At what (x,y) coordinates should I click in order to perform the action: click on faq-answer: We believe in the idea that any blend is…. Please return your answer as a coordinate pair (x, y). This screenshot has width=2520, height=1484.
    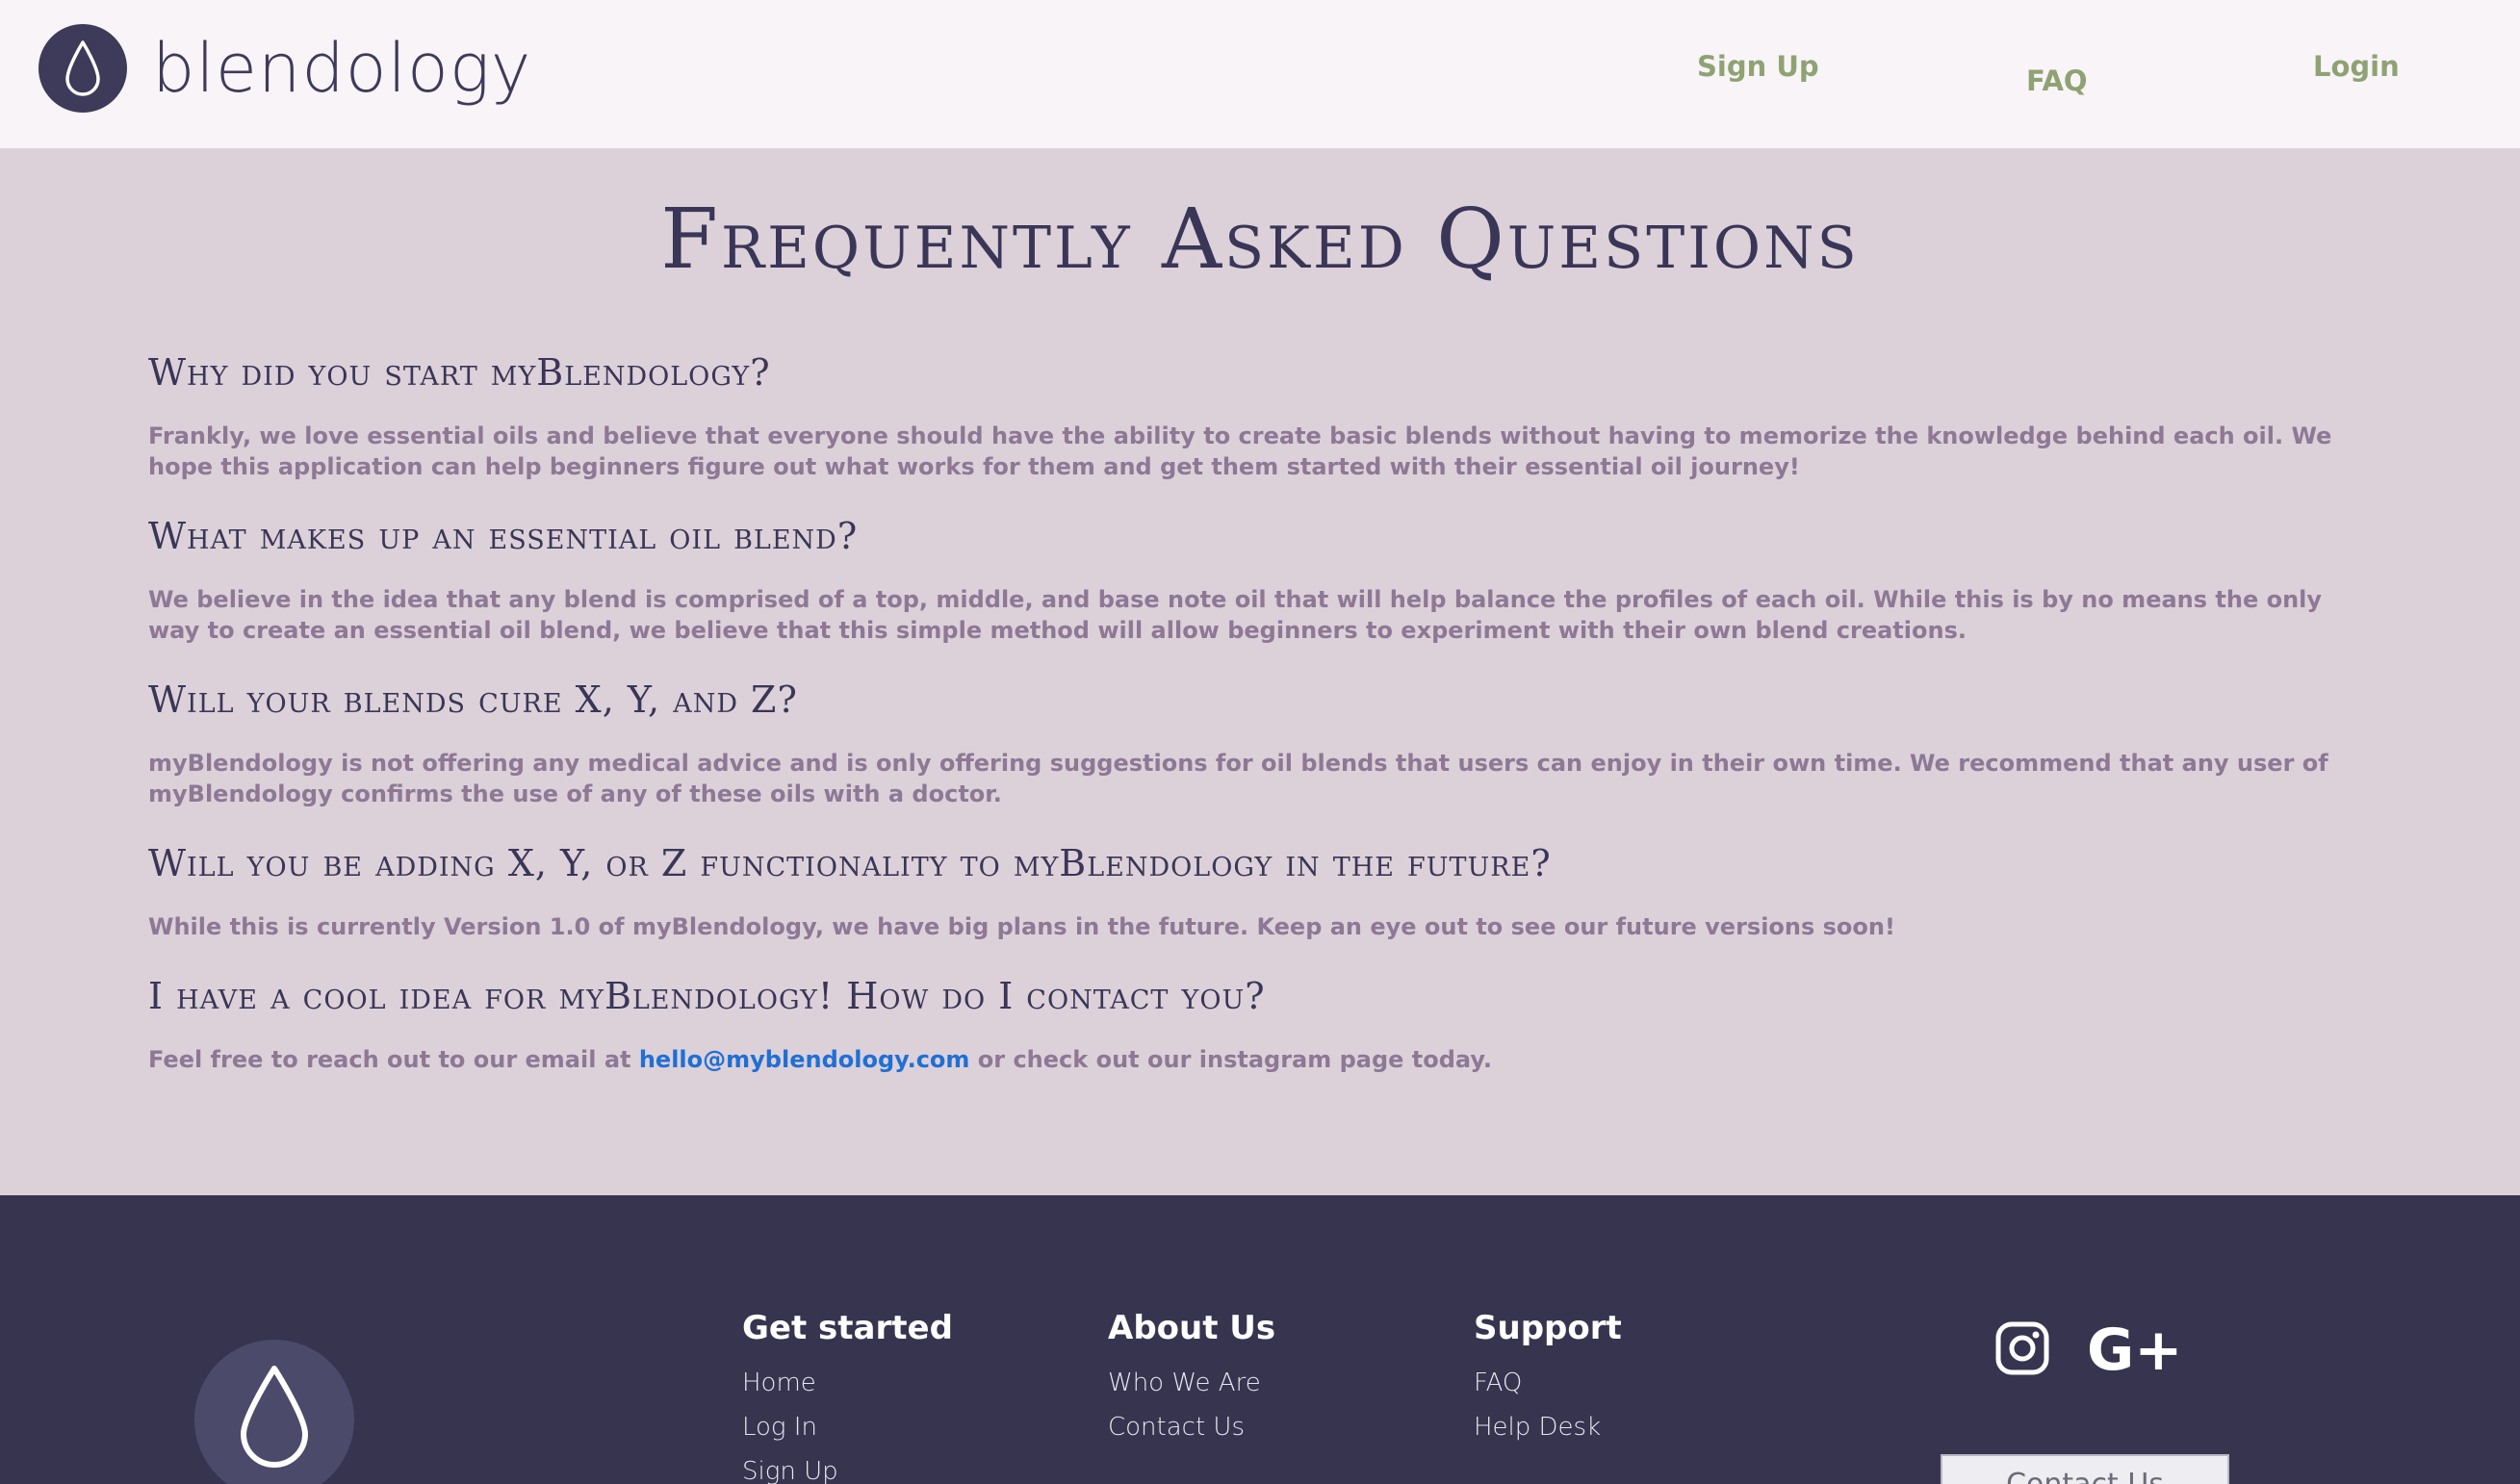
    Looking at the image, I should click on (1235, 615).